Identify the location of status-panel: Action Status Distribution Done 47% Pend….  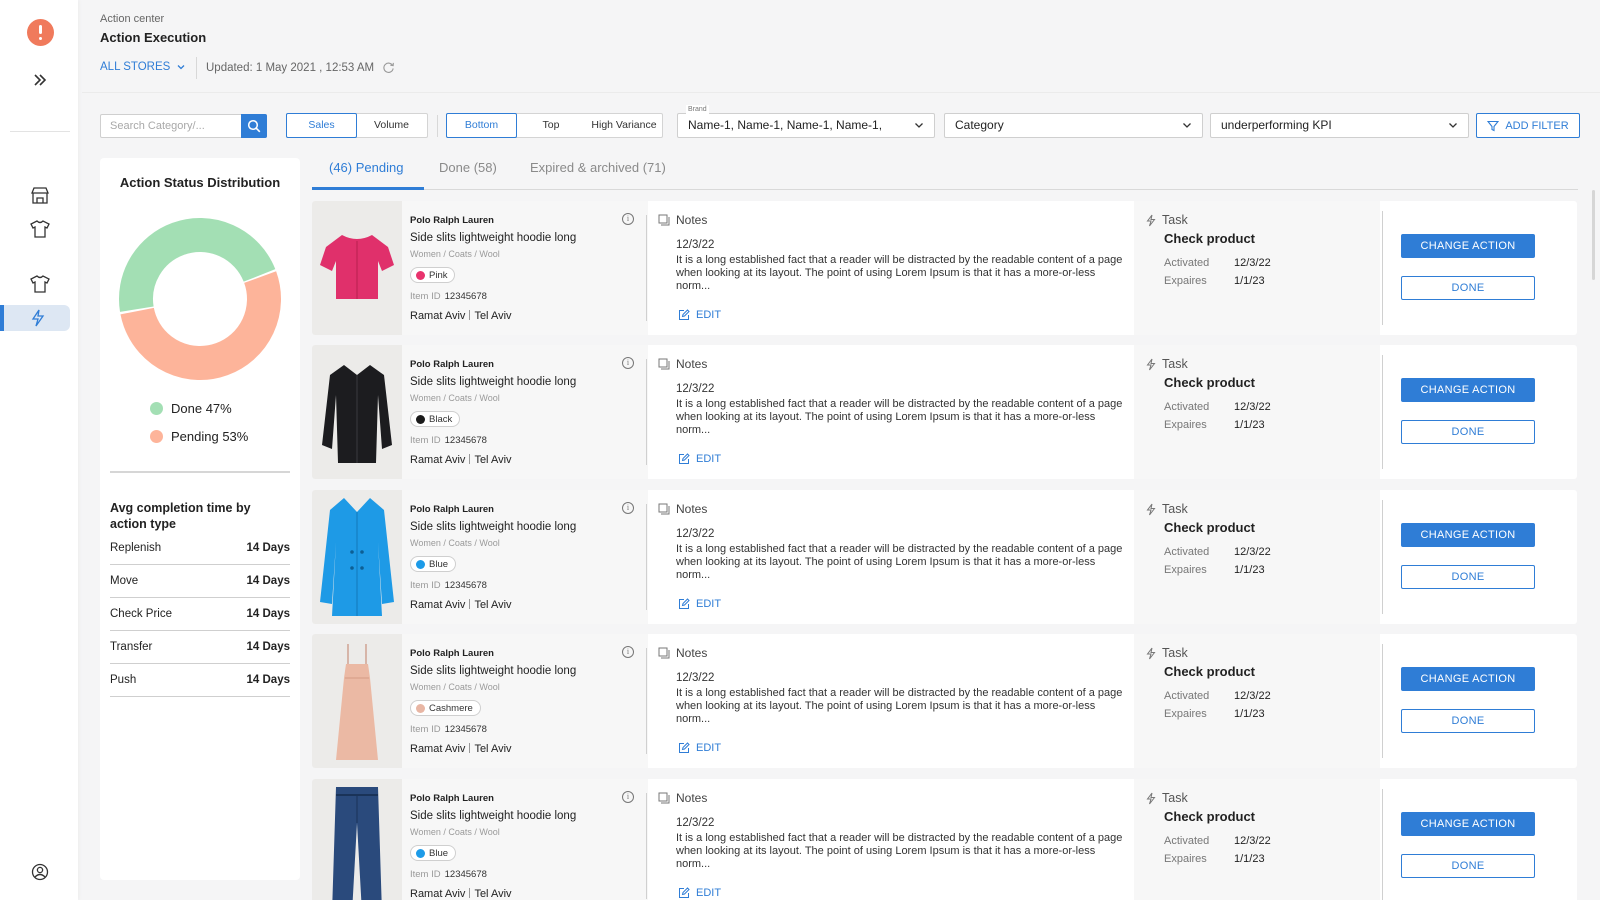
(200, 519).